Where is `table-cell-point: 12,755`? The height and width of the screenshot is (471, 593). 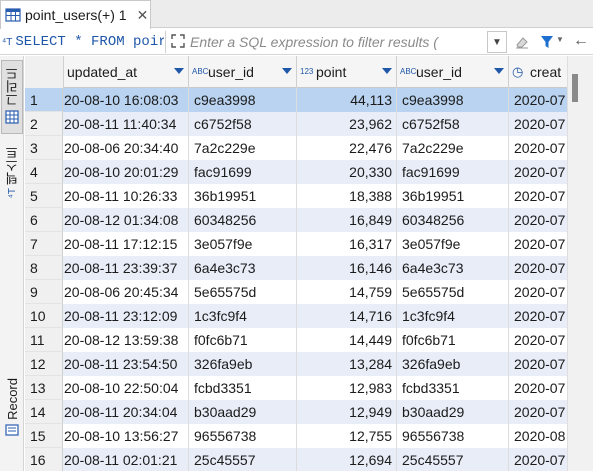
table-cell-point: 12,755 is located at coordinates (347, 436).